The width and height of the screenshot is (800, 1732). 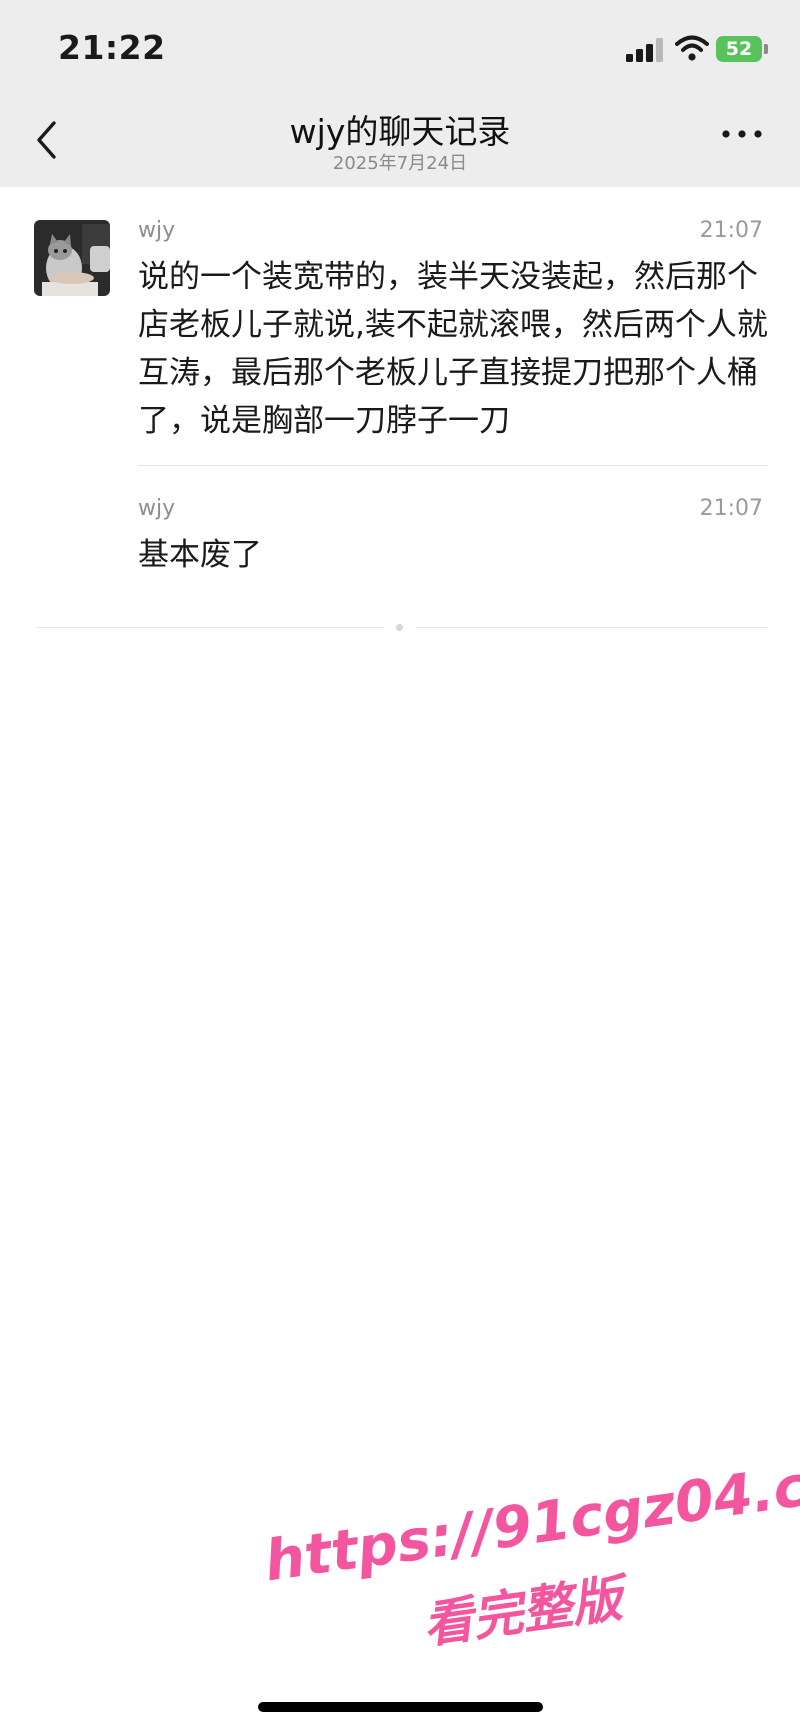 I want to click on home-indicator, so click(x=400, y=1707).